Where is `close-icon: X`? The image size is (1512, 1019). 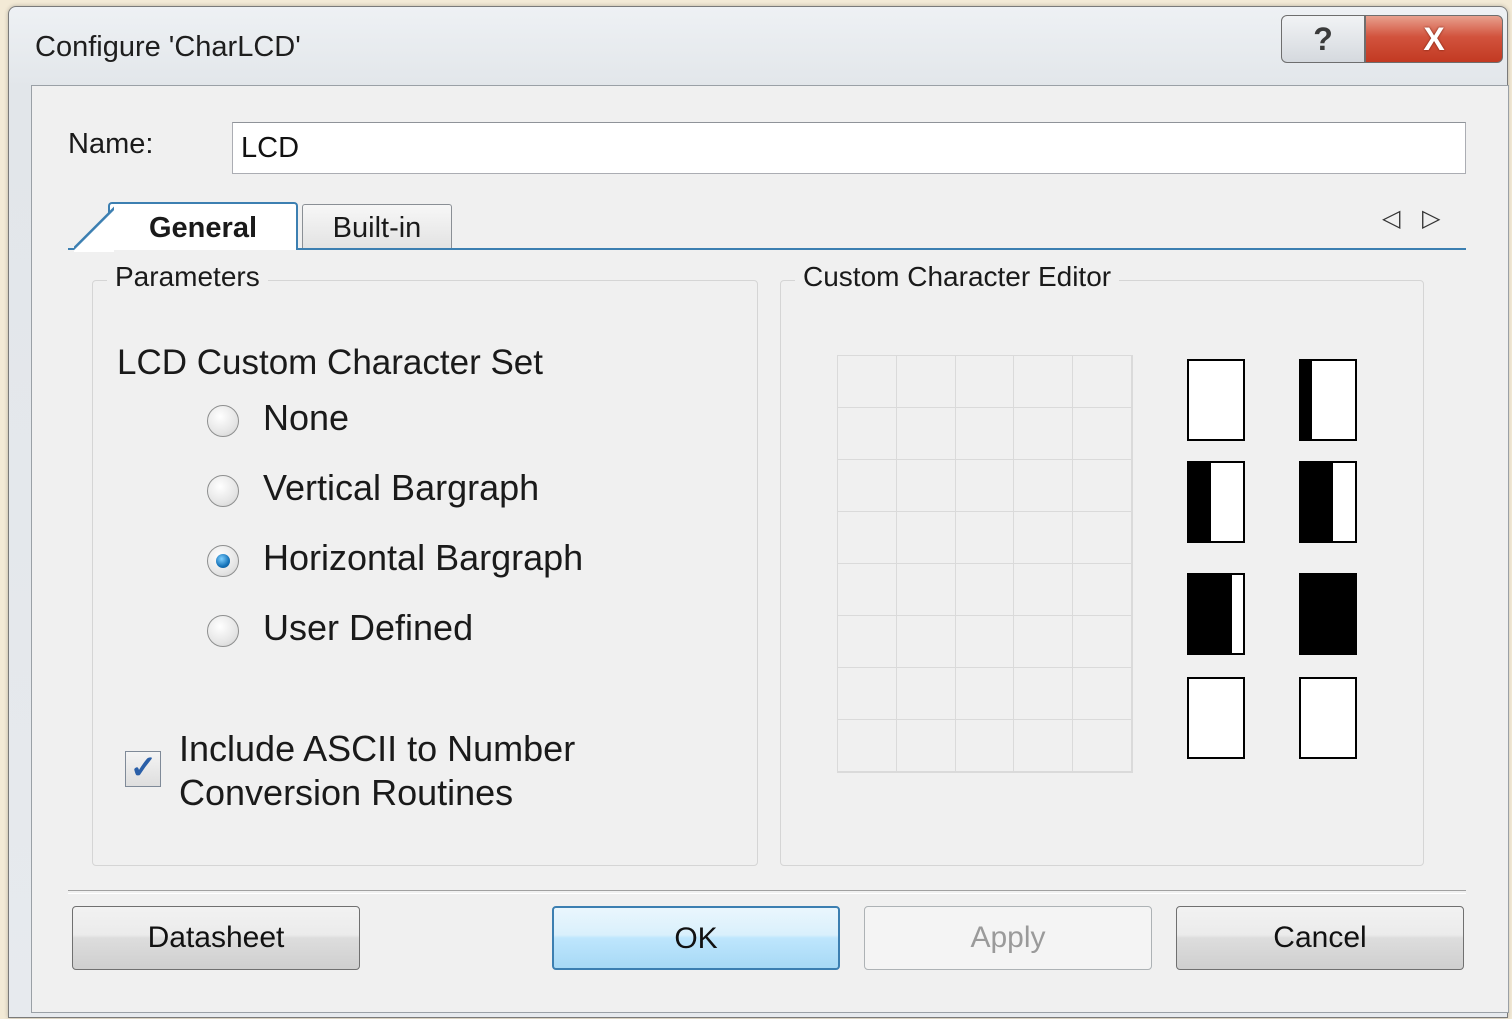
close-icon: X is located at coordinates (1434, 39).